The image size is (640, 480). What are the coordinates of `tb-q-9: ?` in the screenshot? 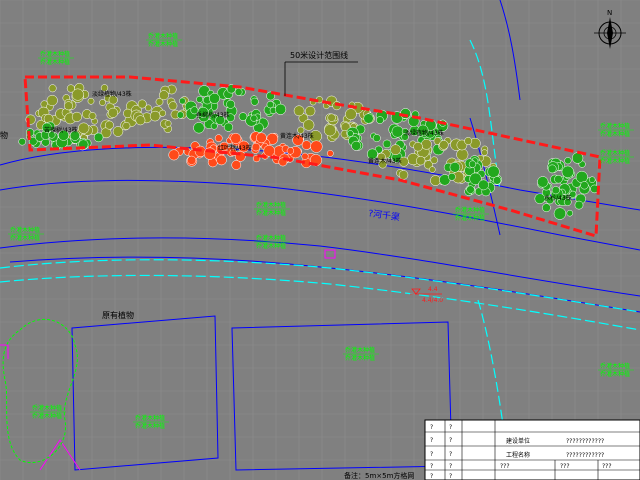 It's located at (431, 476).